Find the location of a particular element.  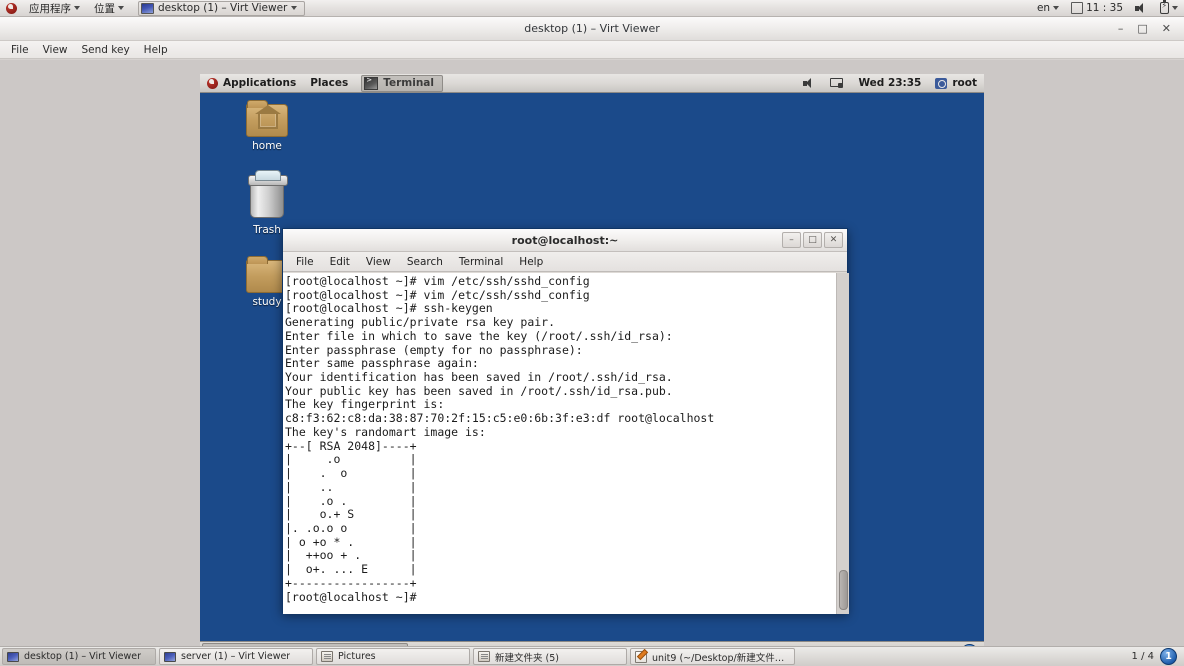

host-window-selector: desktop (1) – Virt Viewer is located at coordinates (222, 8).